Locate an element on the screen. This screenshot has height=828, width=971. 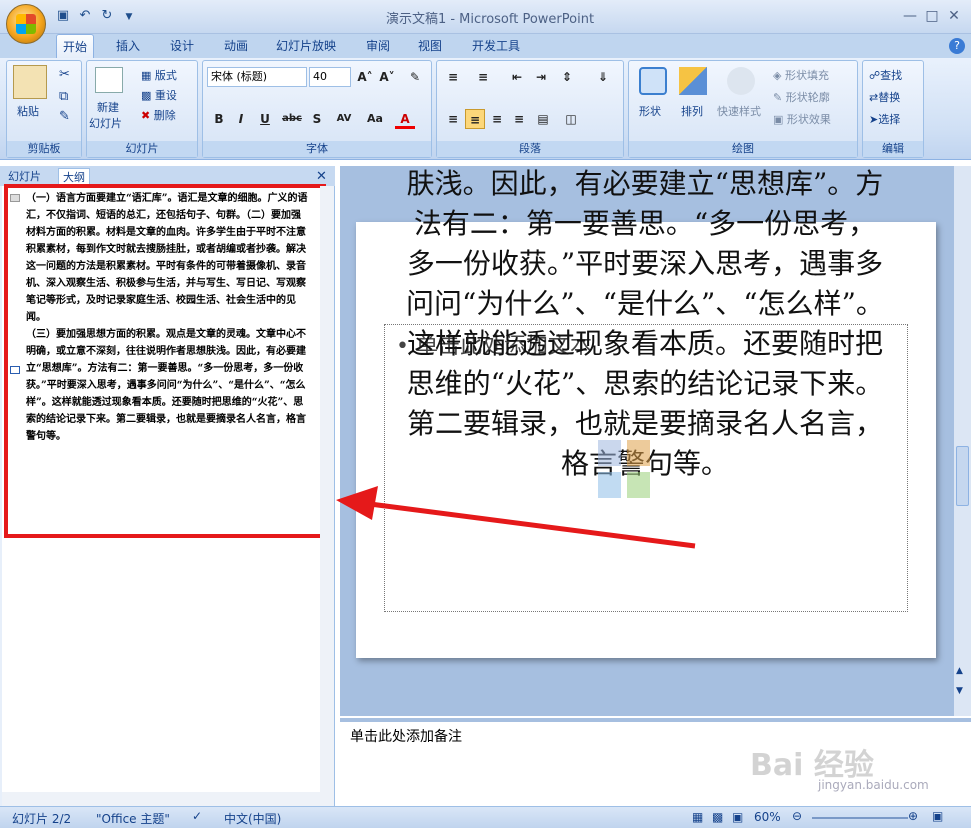
font-color-button: A is located at coordinates (405, 119).